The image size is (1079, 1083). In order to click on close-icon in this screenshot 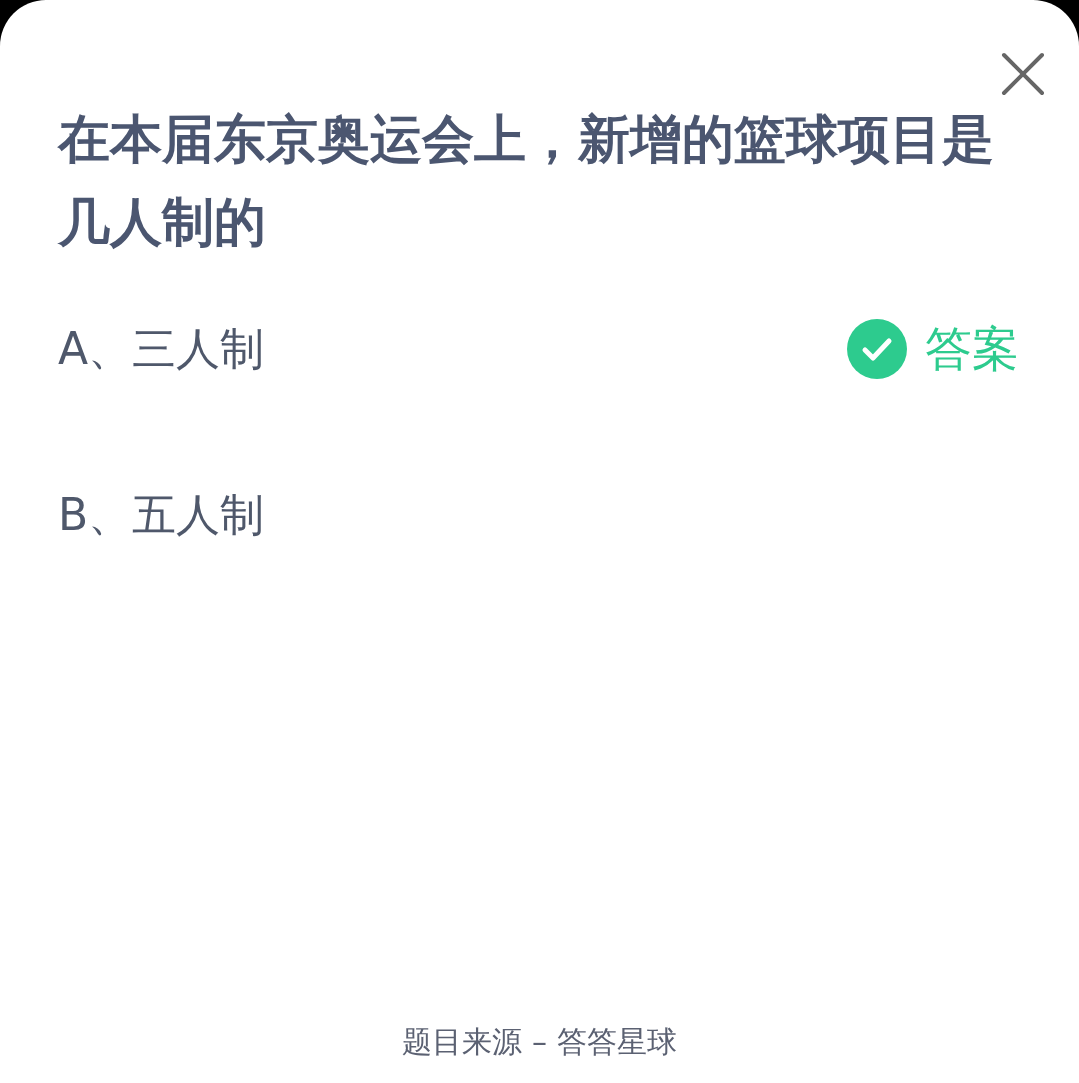, I will do `click(1023, 74)`.